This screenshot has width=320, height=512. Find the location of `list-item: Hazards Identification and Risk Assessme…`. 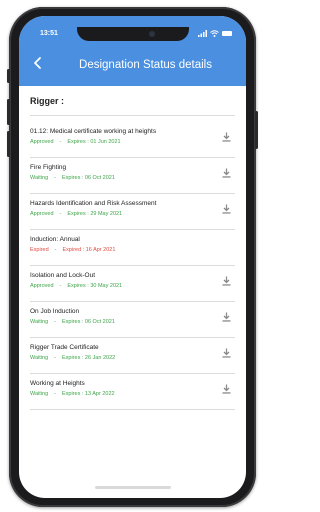

list-item: Hazards Identification and Risk Assessme… is located at coordinates (132, 215).